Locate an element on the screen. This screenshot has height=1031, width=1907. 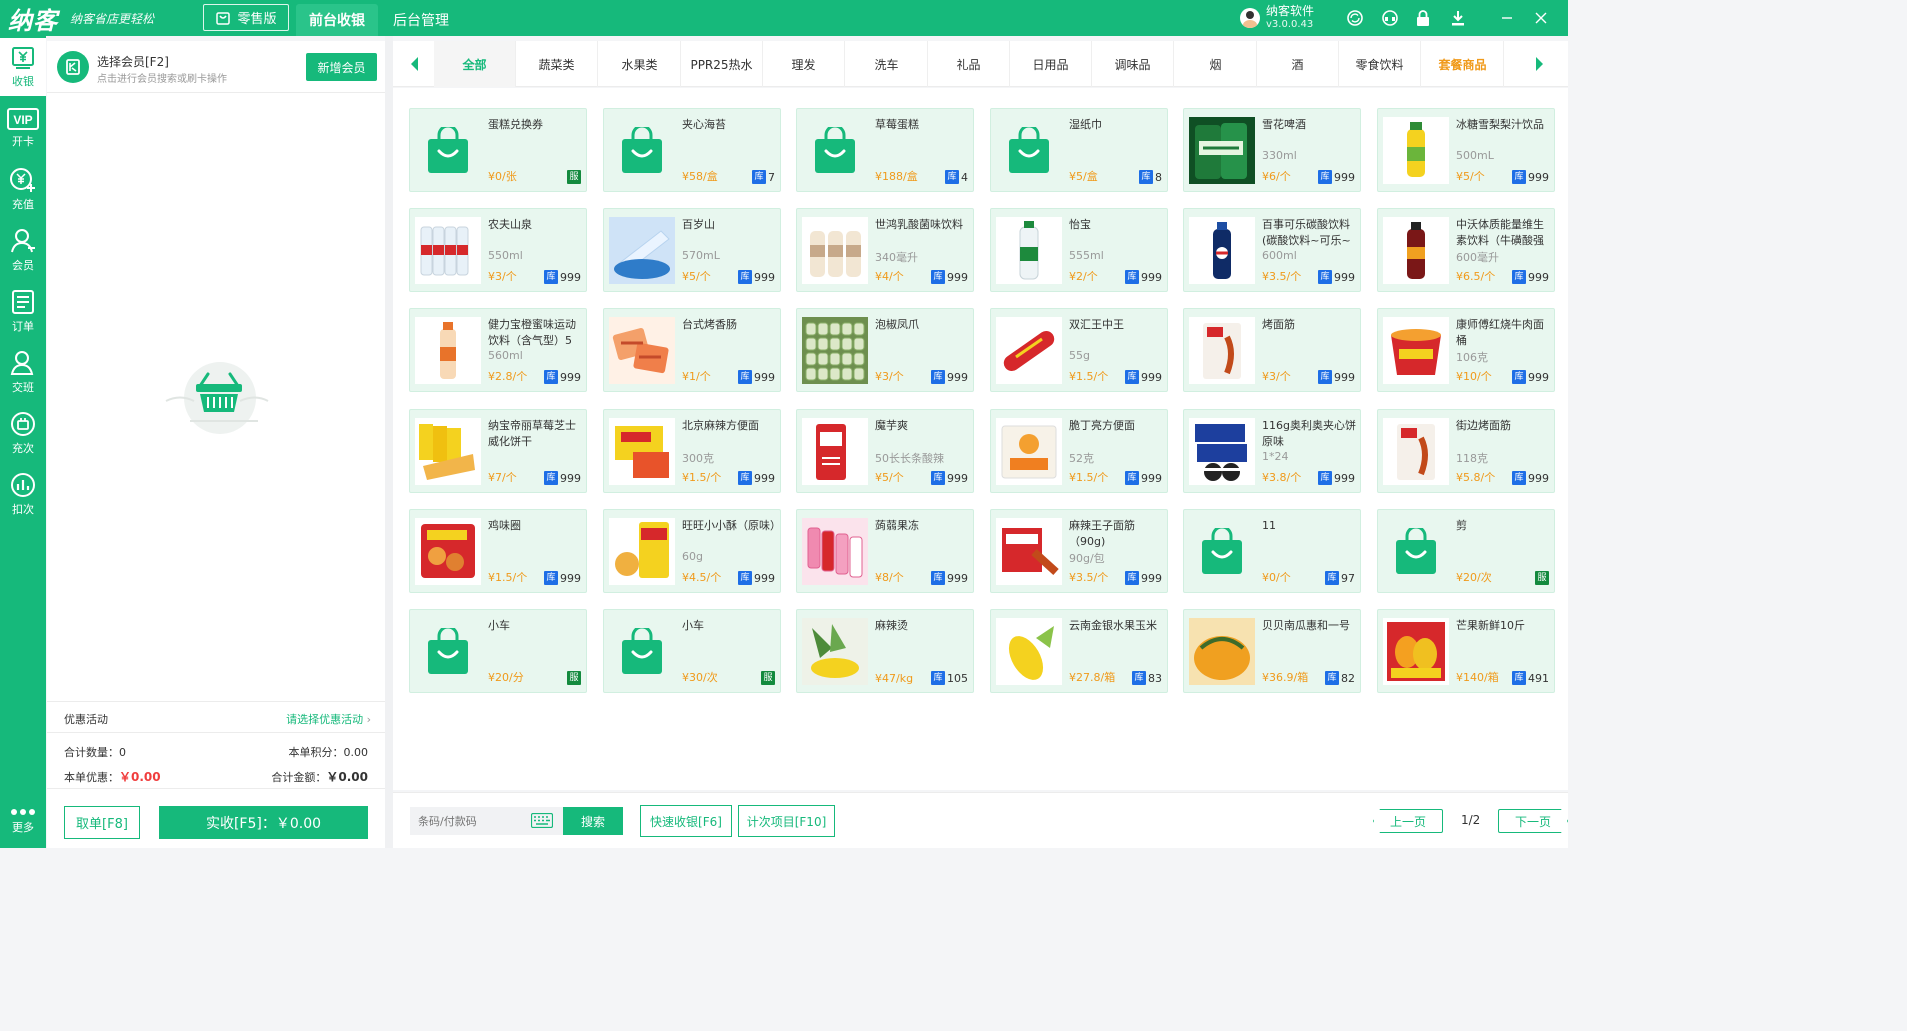
tab-backend: 后台管理 is located at coordinates (421, 20).